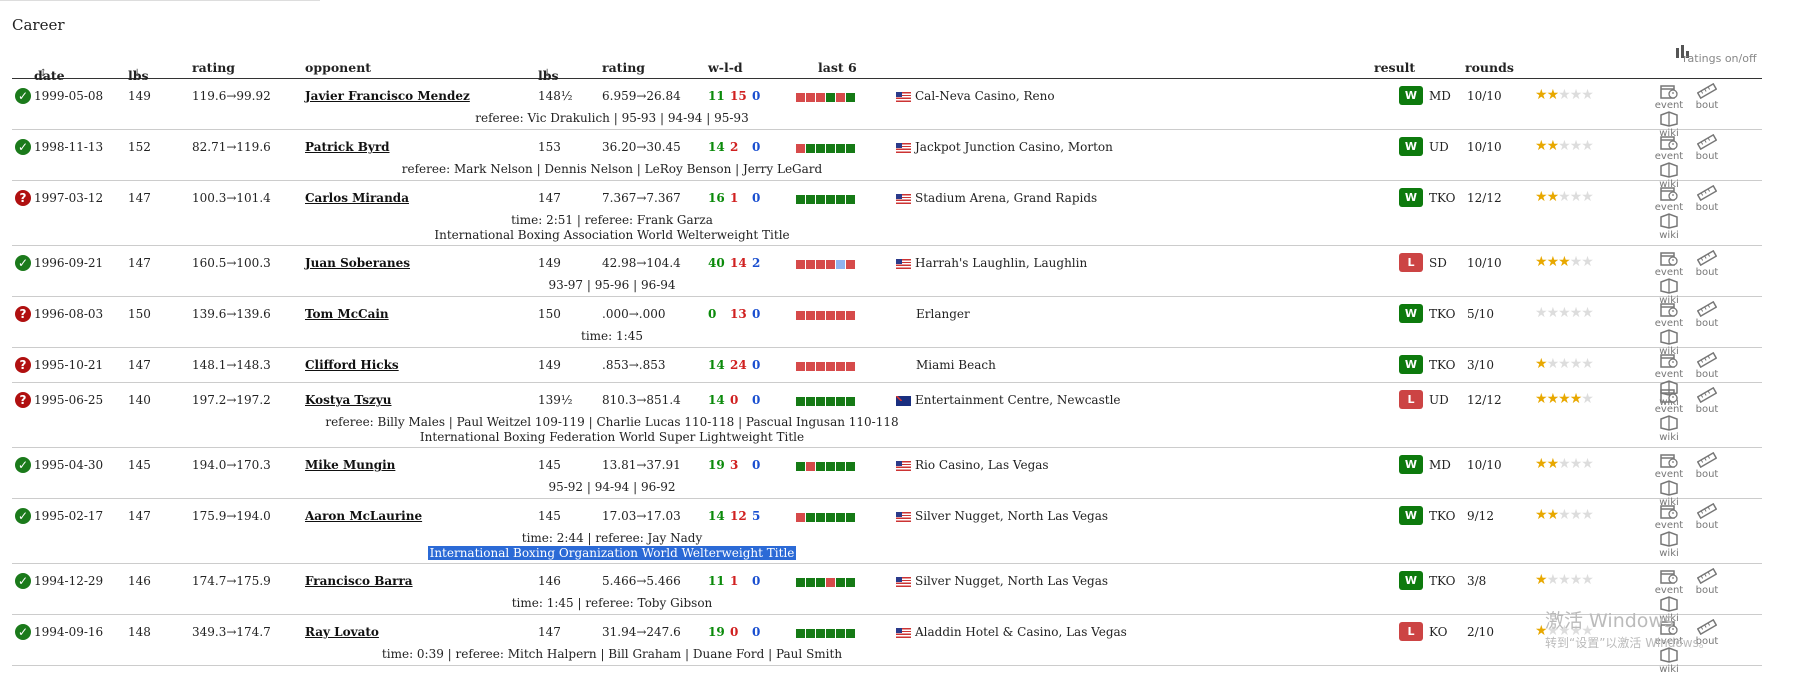 The image size is (1820, 675). I want to click on bout-date: 1997-03-12, so click(69, 198).